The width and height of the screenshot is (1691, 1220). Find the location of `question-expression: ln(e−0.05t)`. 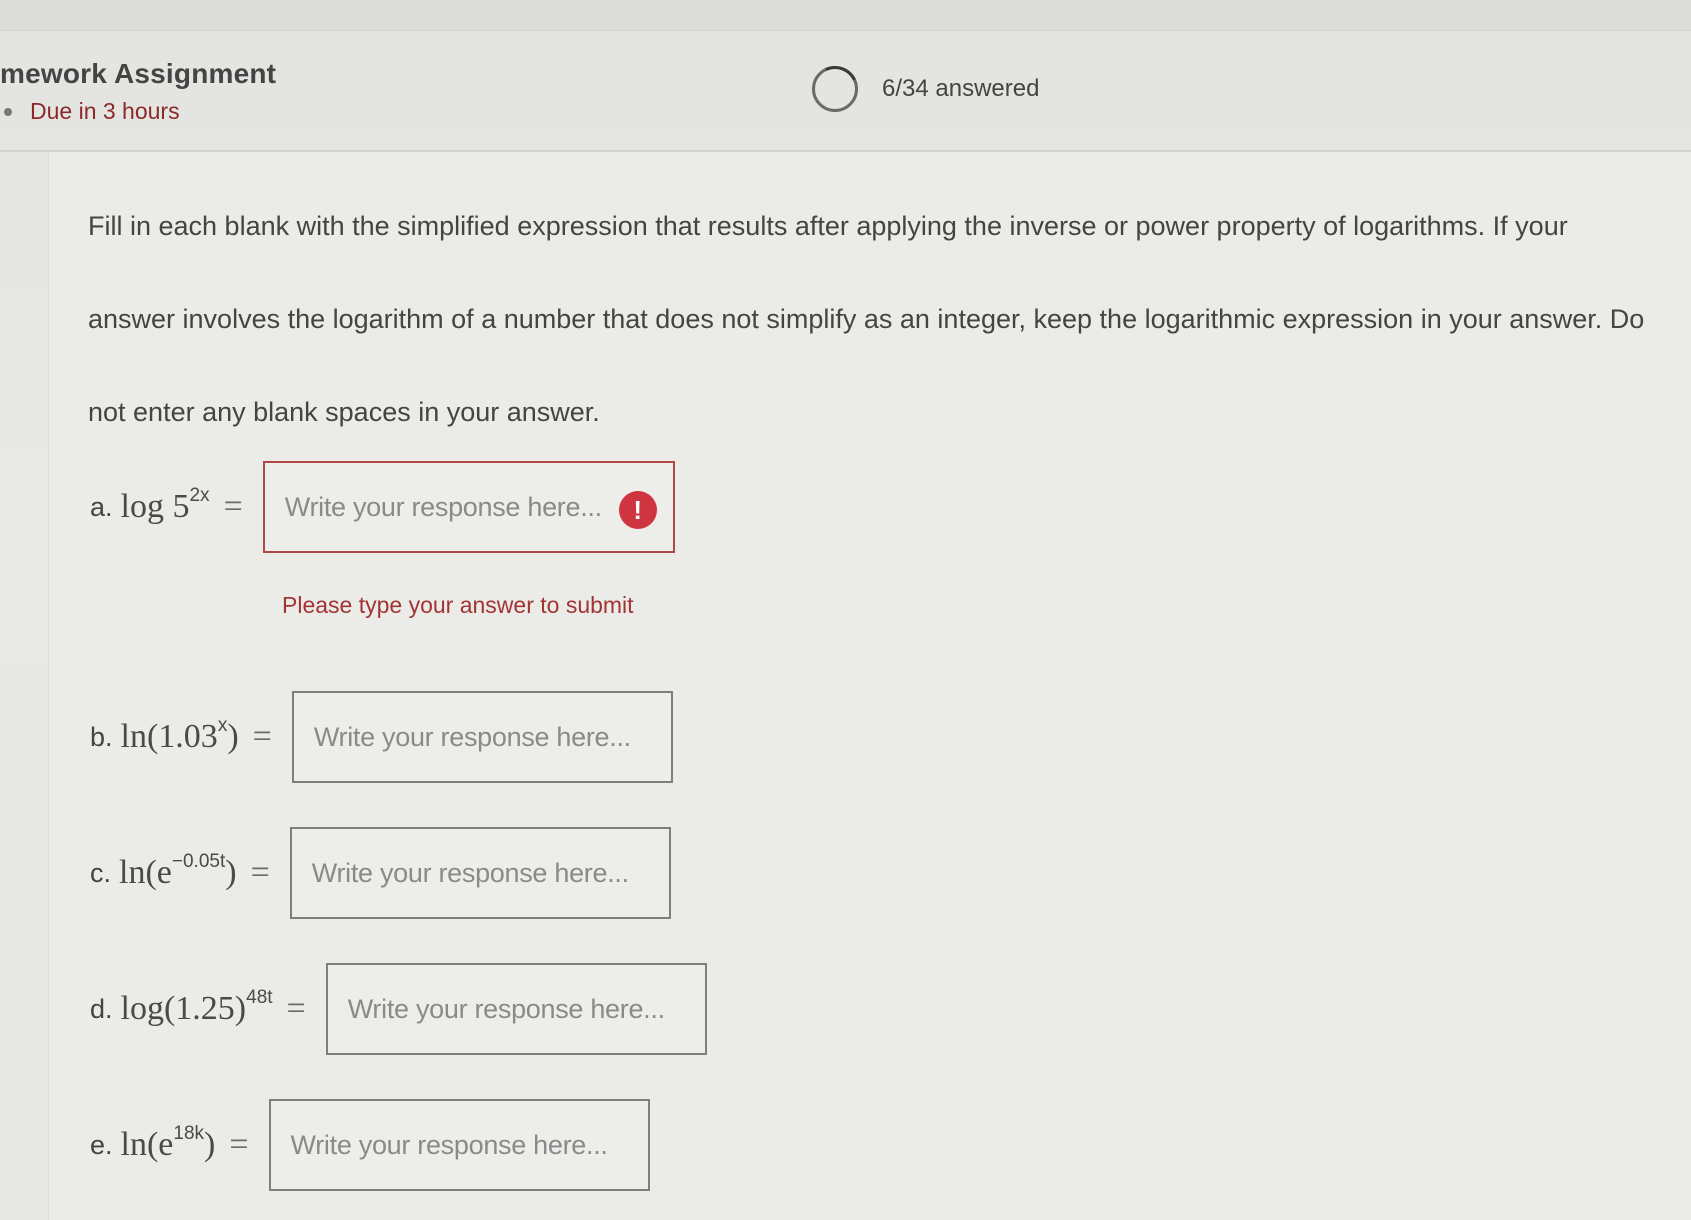

question-expression: ln(e−0.05t) is located at coordinates (178, 870).